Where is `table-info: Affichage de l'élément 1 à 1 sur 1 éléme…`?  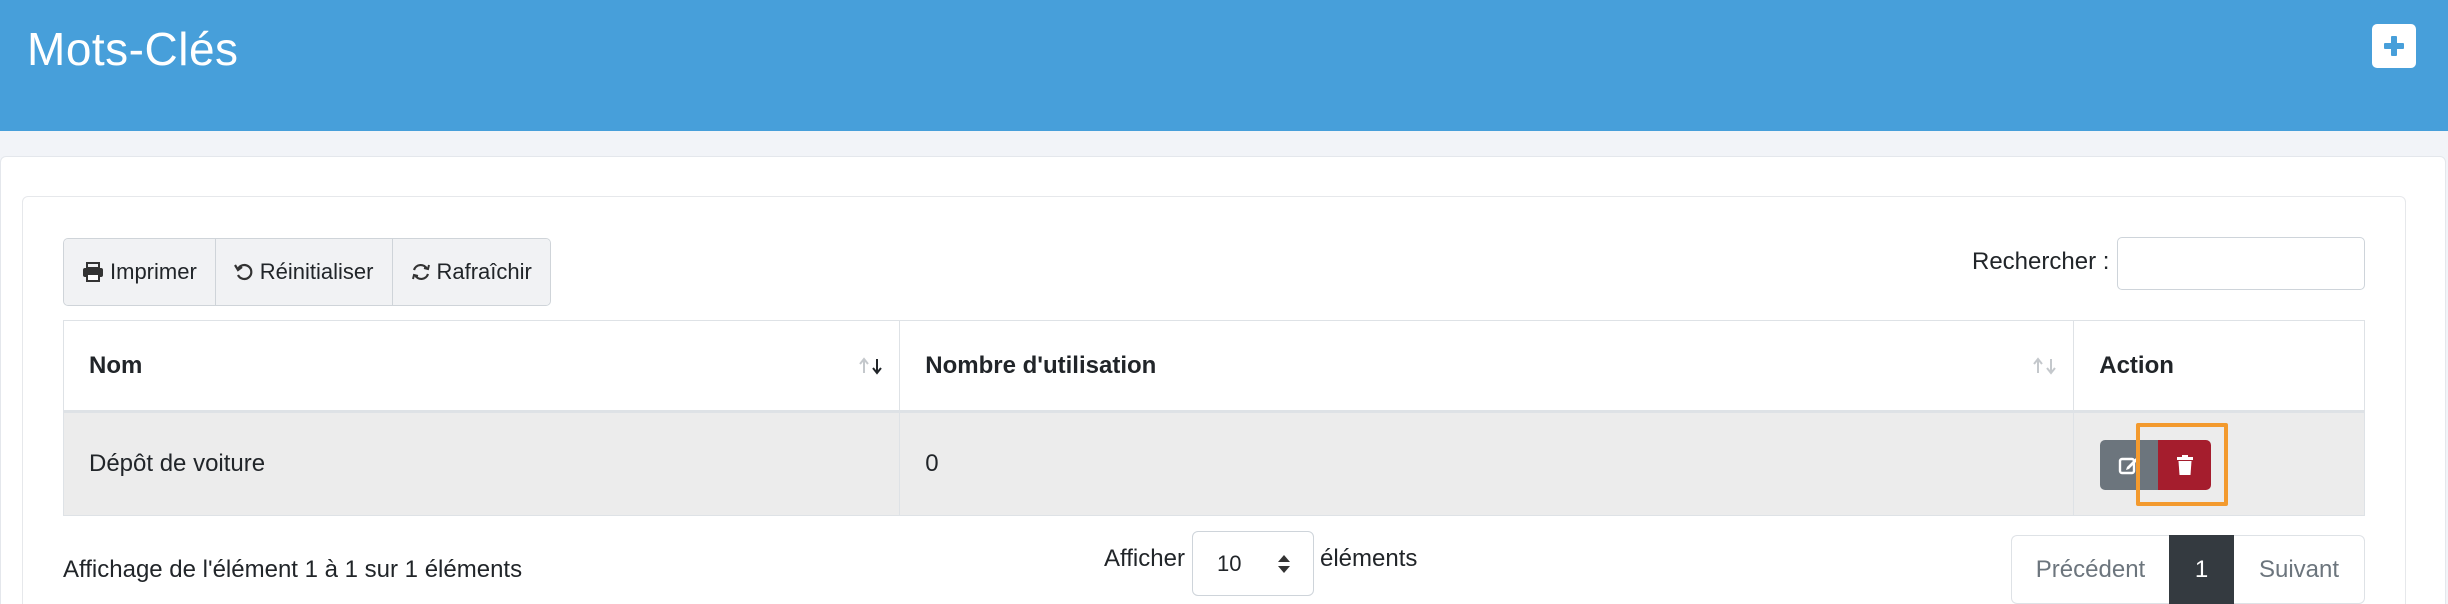 table-info: Affichage de l'élément 1 à 1 sur 1 éléme… is located at coordinates (293, 569).